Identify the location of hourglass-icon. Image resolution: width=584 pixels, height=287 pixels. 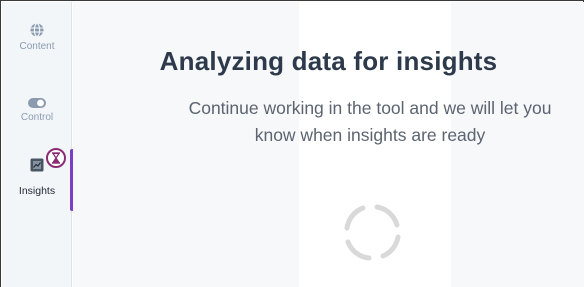
(56, 158).